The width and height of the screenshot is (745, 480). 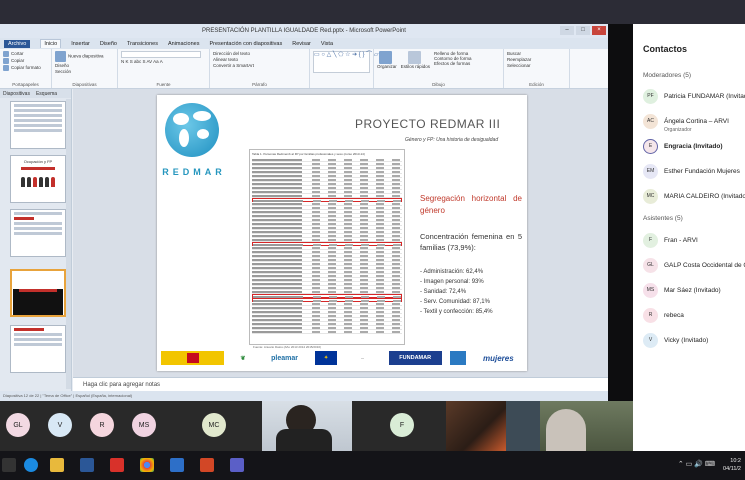 I want to click on list-item: - Serv. Comunidad: 87,1%, so click(x=455, y=302).